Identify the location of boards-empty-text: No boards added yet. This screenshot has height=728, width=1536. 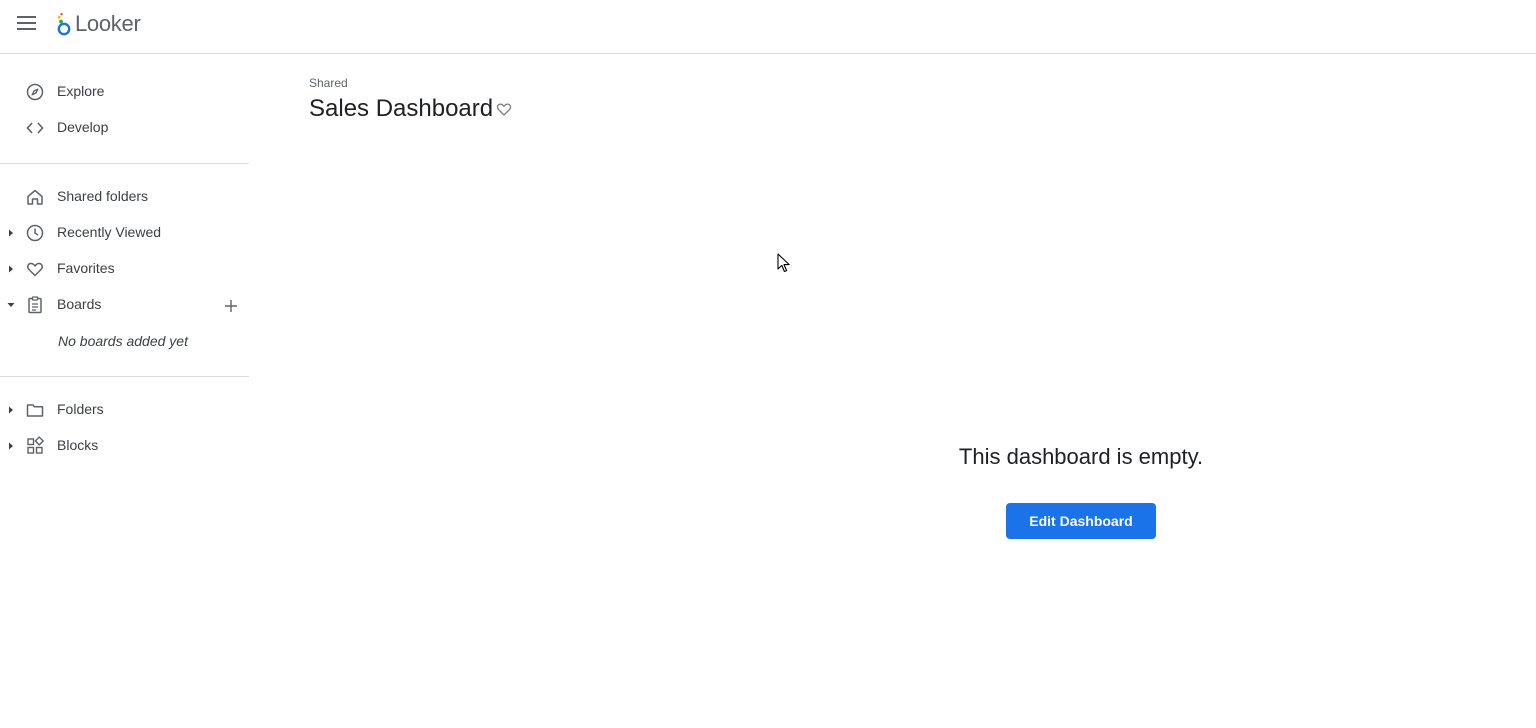
(123, 341).